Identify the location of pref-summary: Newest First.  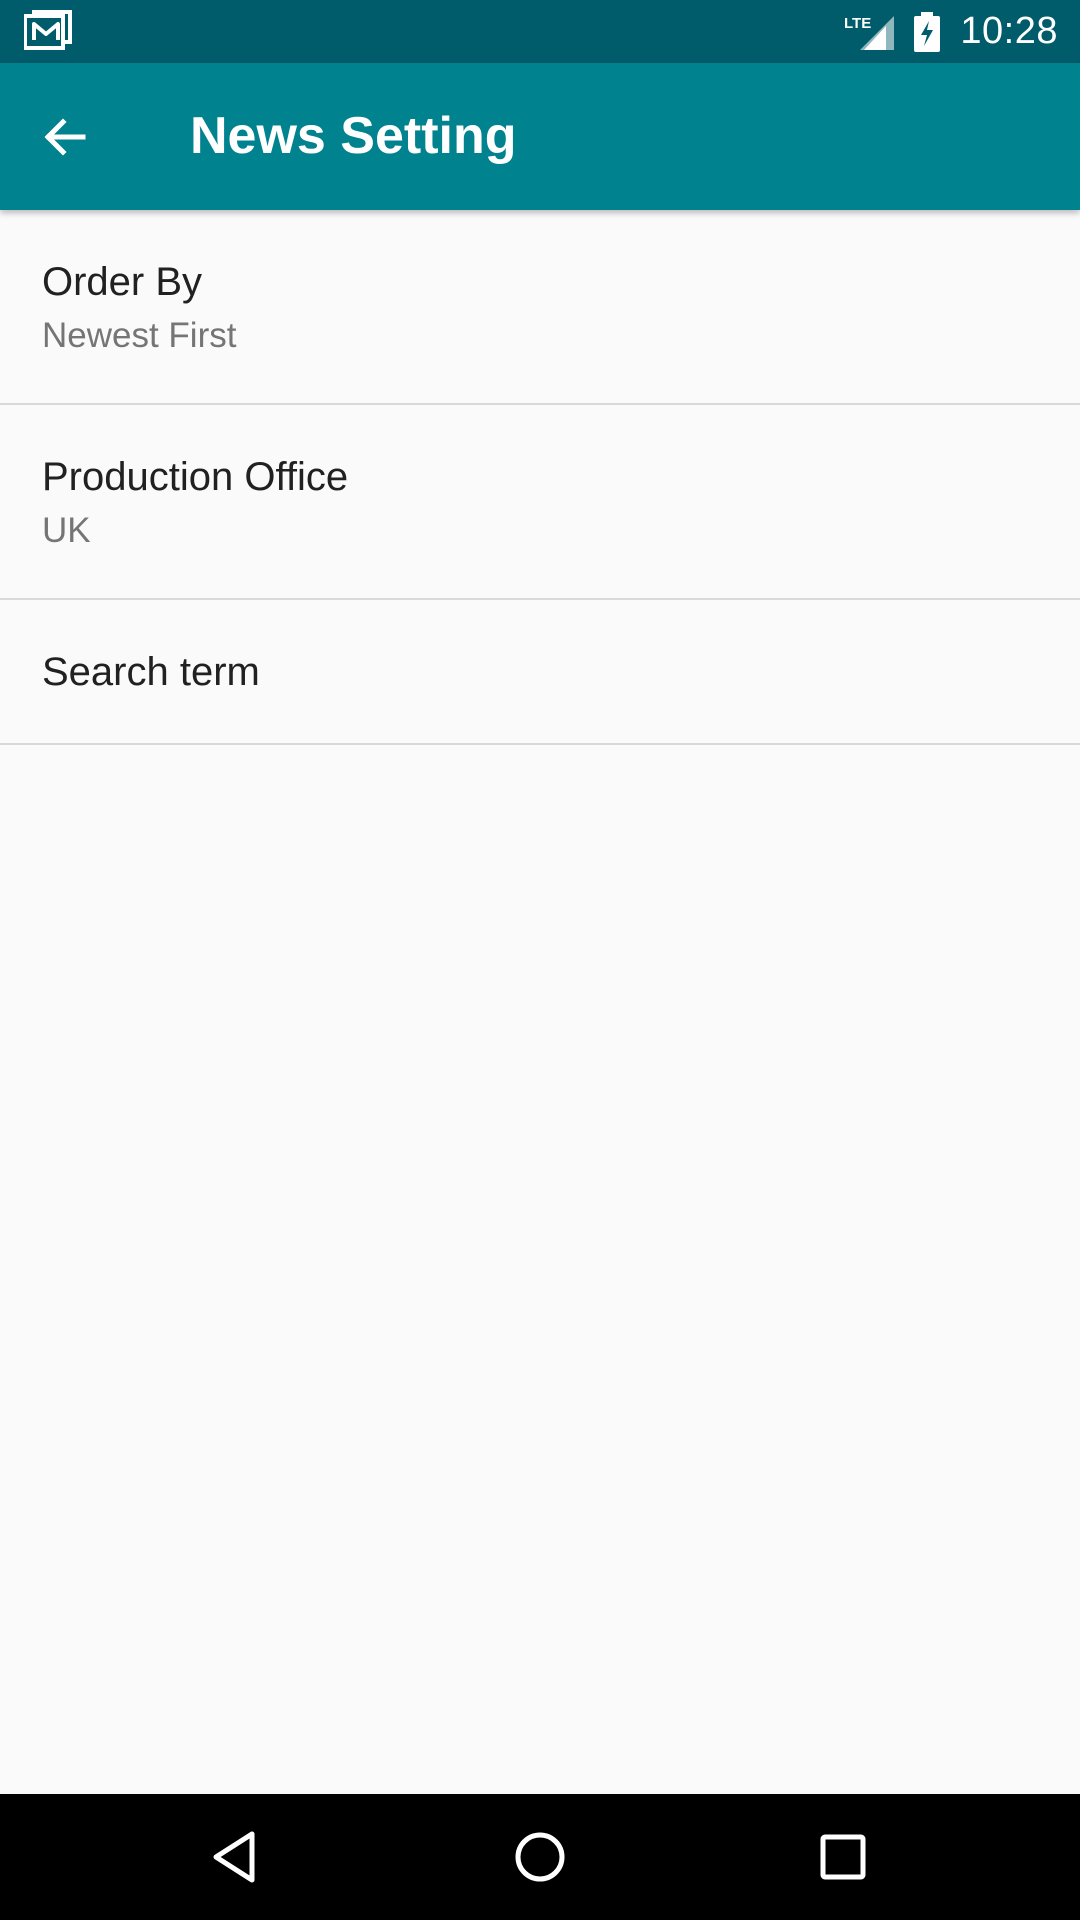
(139, 335).